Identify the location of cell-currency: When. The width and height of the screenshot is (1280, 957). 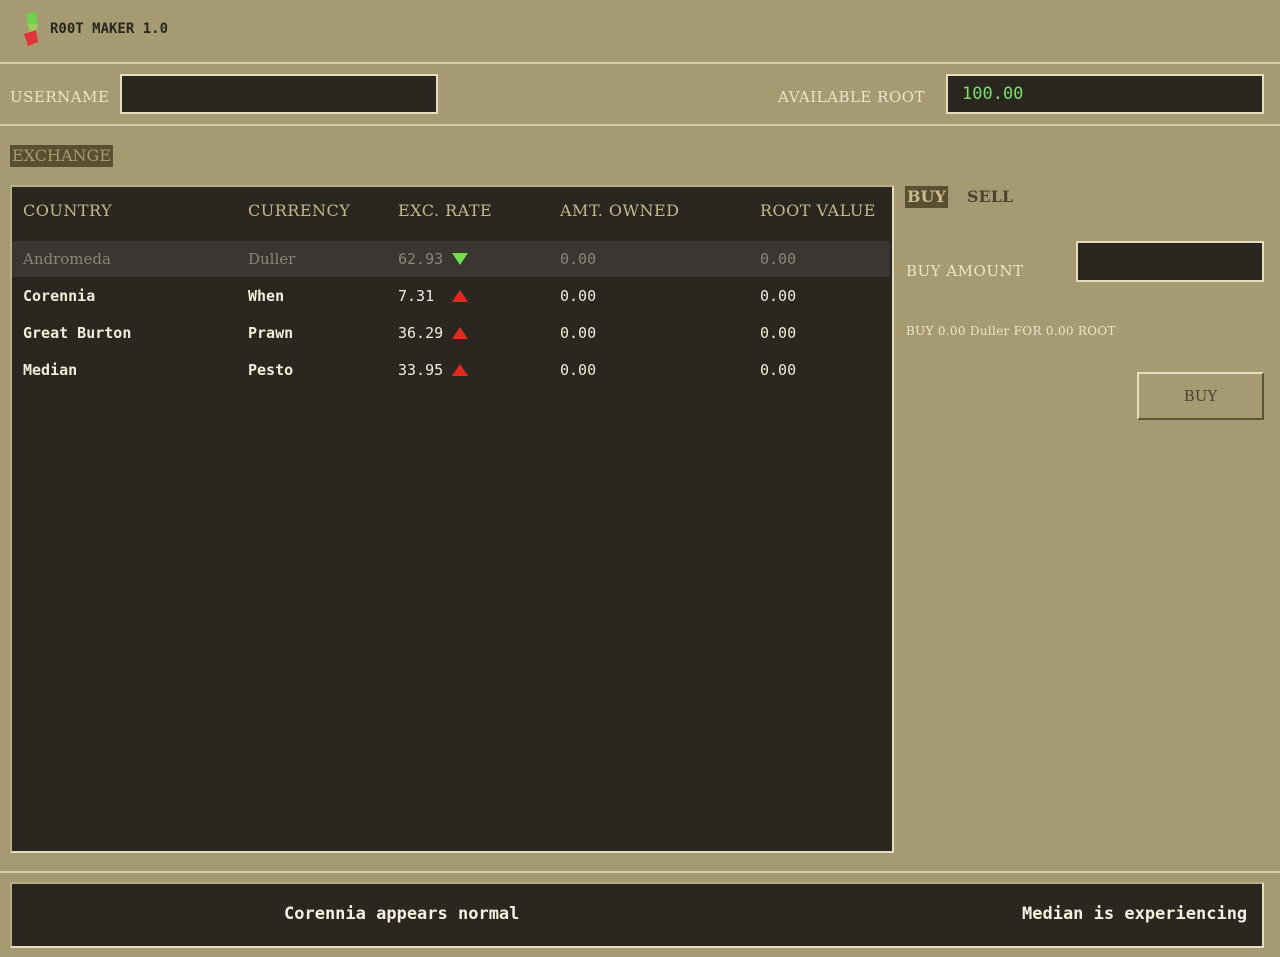
(266, 296).